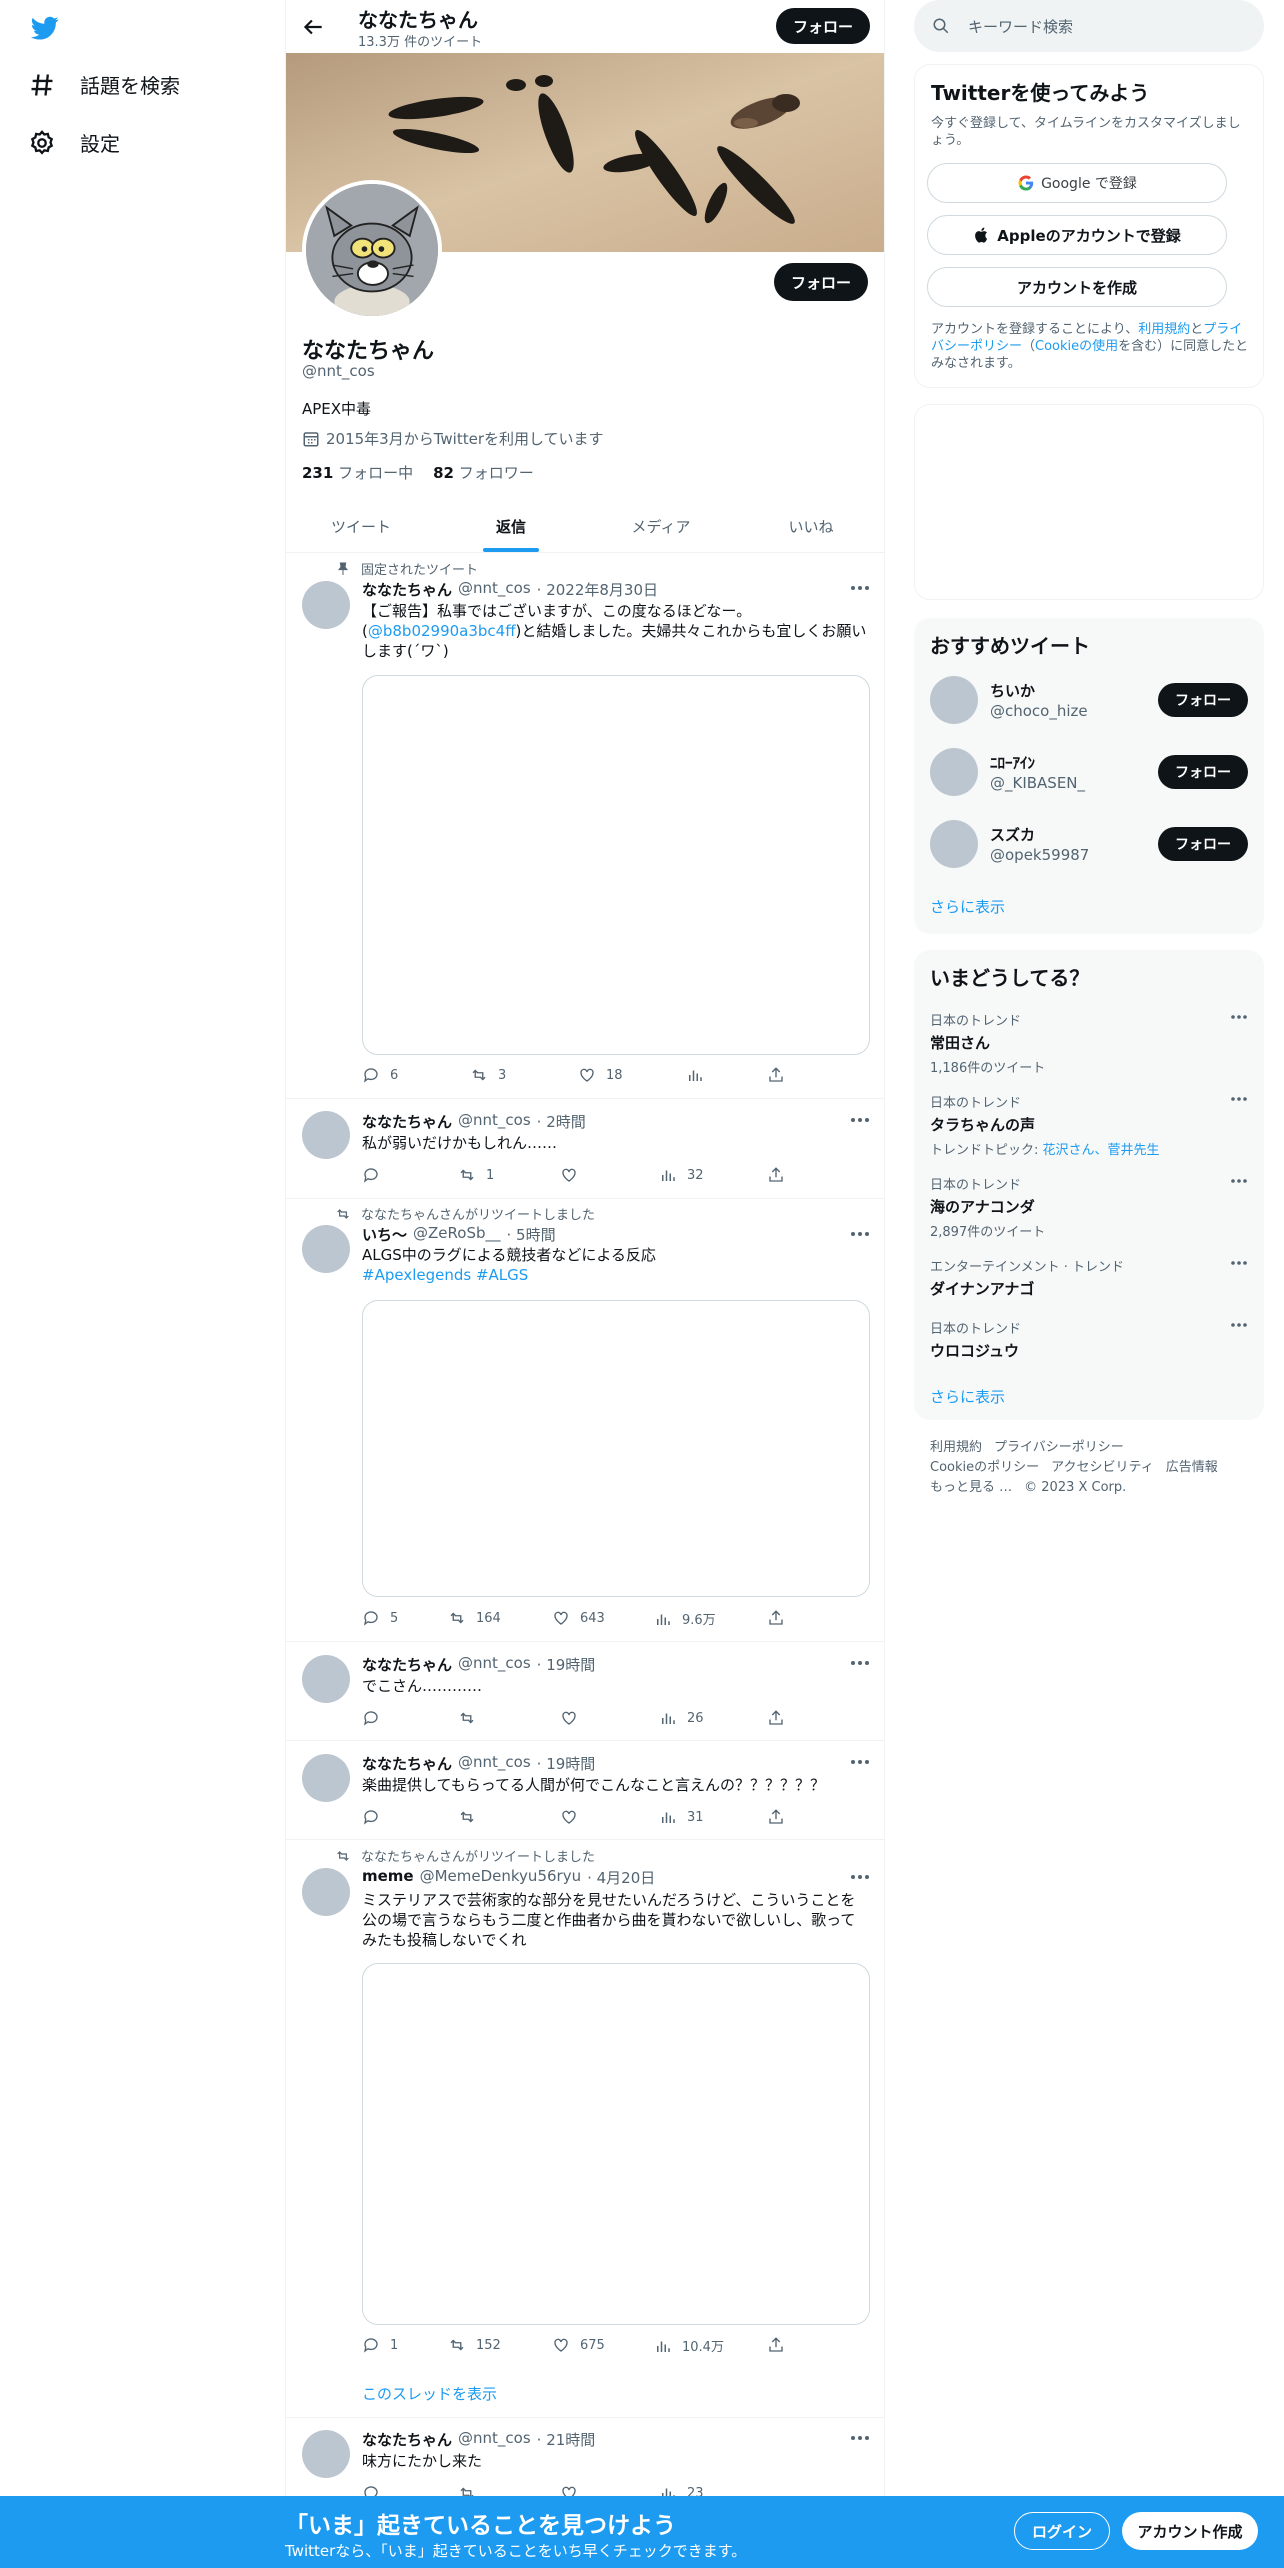 The image size is (1284, 2568). I want to click on login-button: ログイン, so click(1062, 2531).